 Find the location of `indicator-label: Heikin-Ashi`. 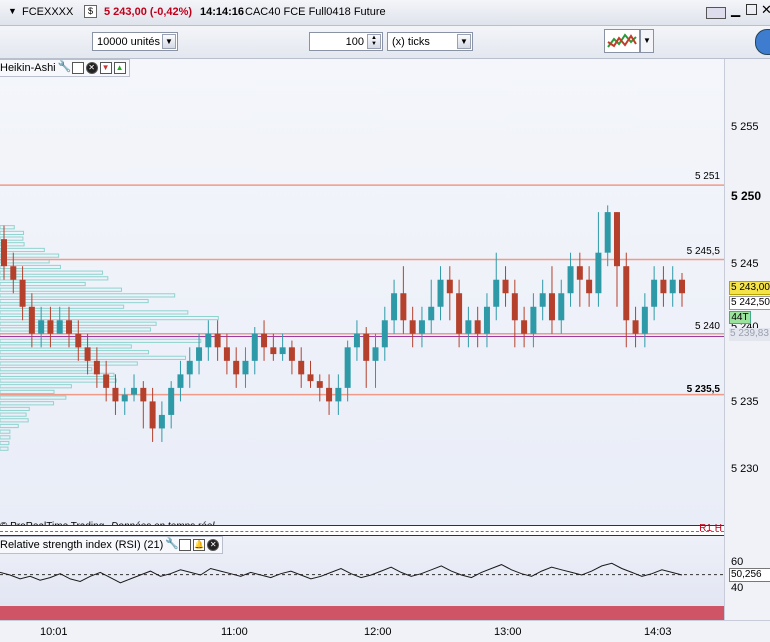

indicator-label: Heikin-Ashi is located at coordinates (28, 68).